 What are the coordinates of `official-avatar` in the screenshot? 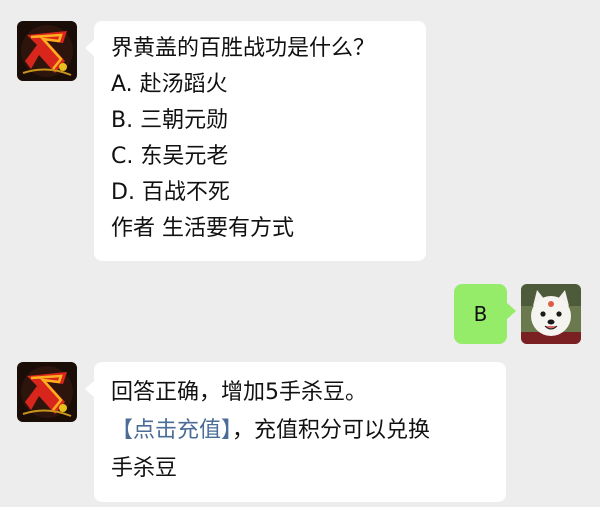 It's located at (47, 51).